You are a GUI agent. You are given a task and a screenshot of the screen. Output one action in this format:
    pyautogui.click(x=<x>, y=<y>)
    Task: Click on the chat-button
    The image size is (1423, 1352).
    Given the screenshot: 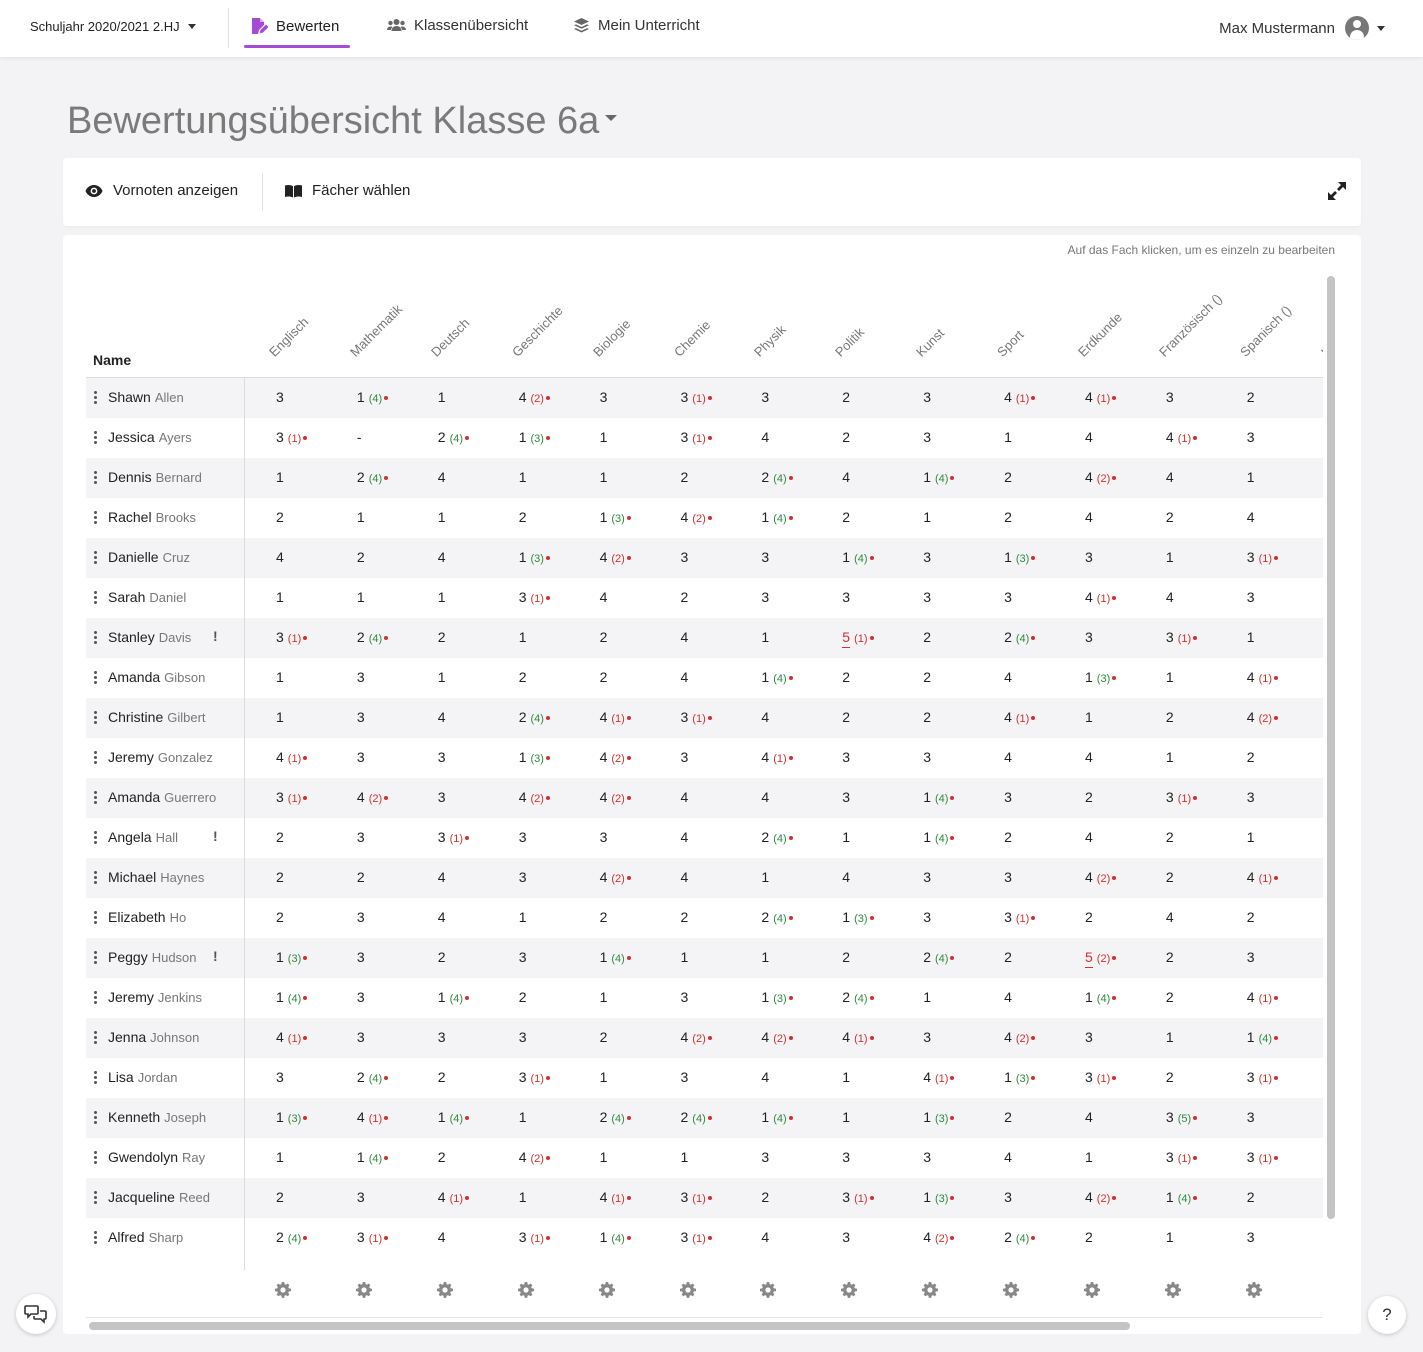 What is the action you would take?
    pyautogui.click(x=36, y=1314)
    